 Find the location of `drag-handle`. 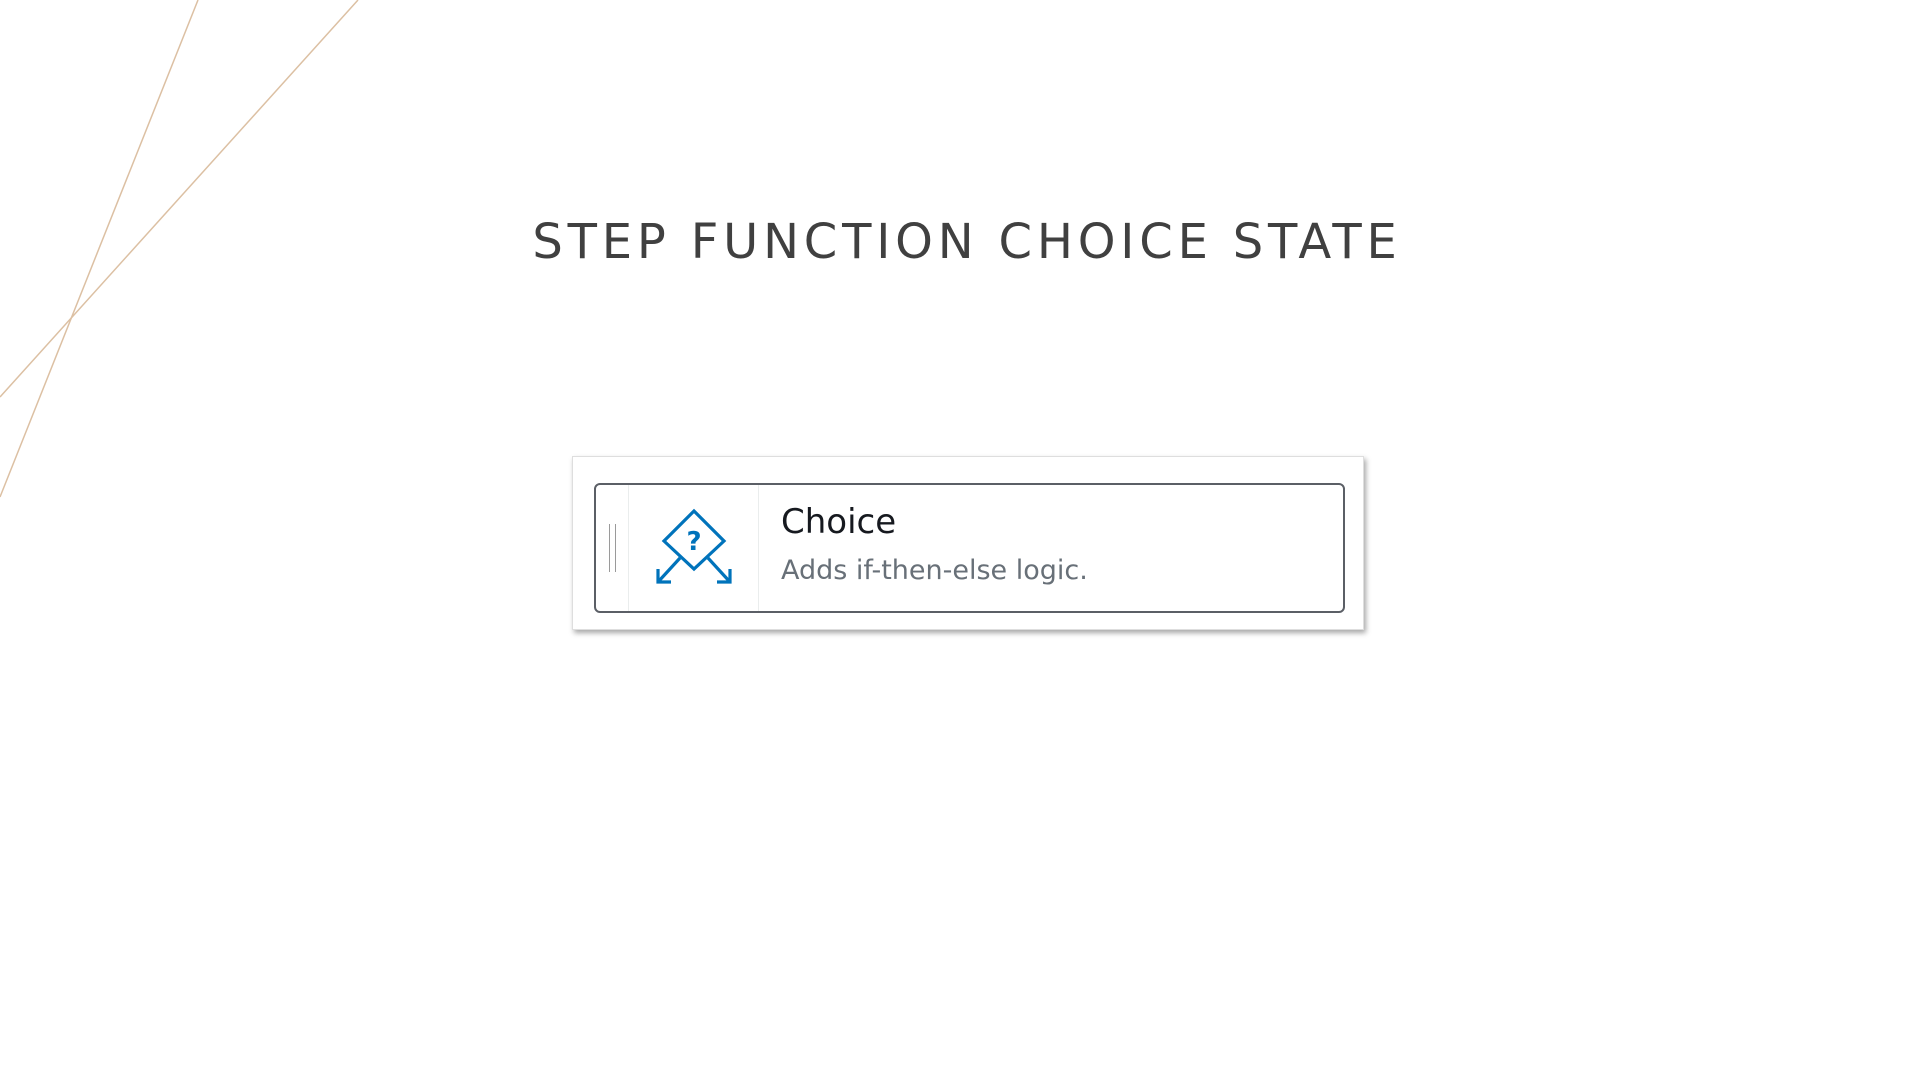

drag-handle is located at coordinates (612, 548).